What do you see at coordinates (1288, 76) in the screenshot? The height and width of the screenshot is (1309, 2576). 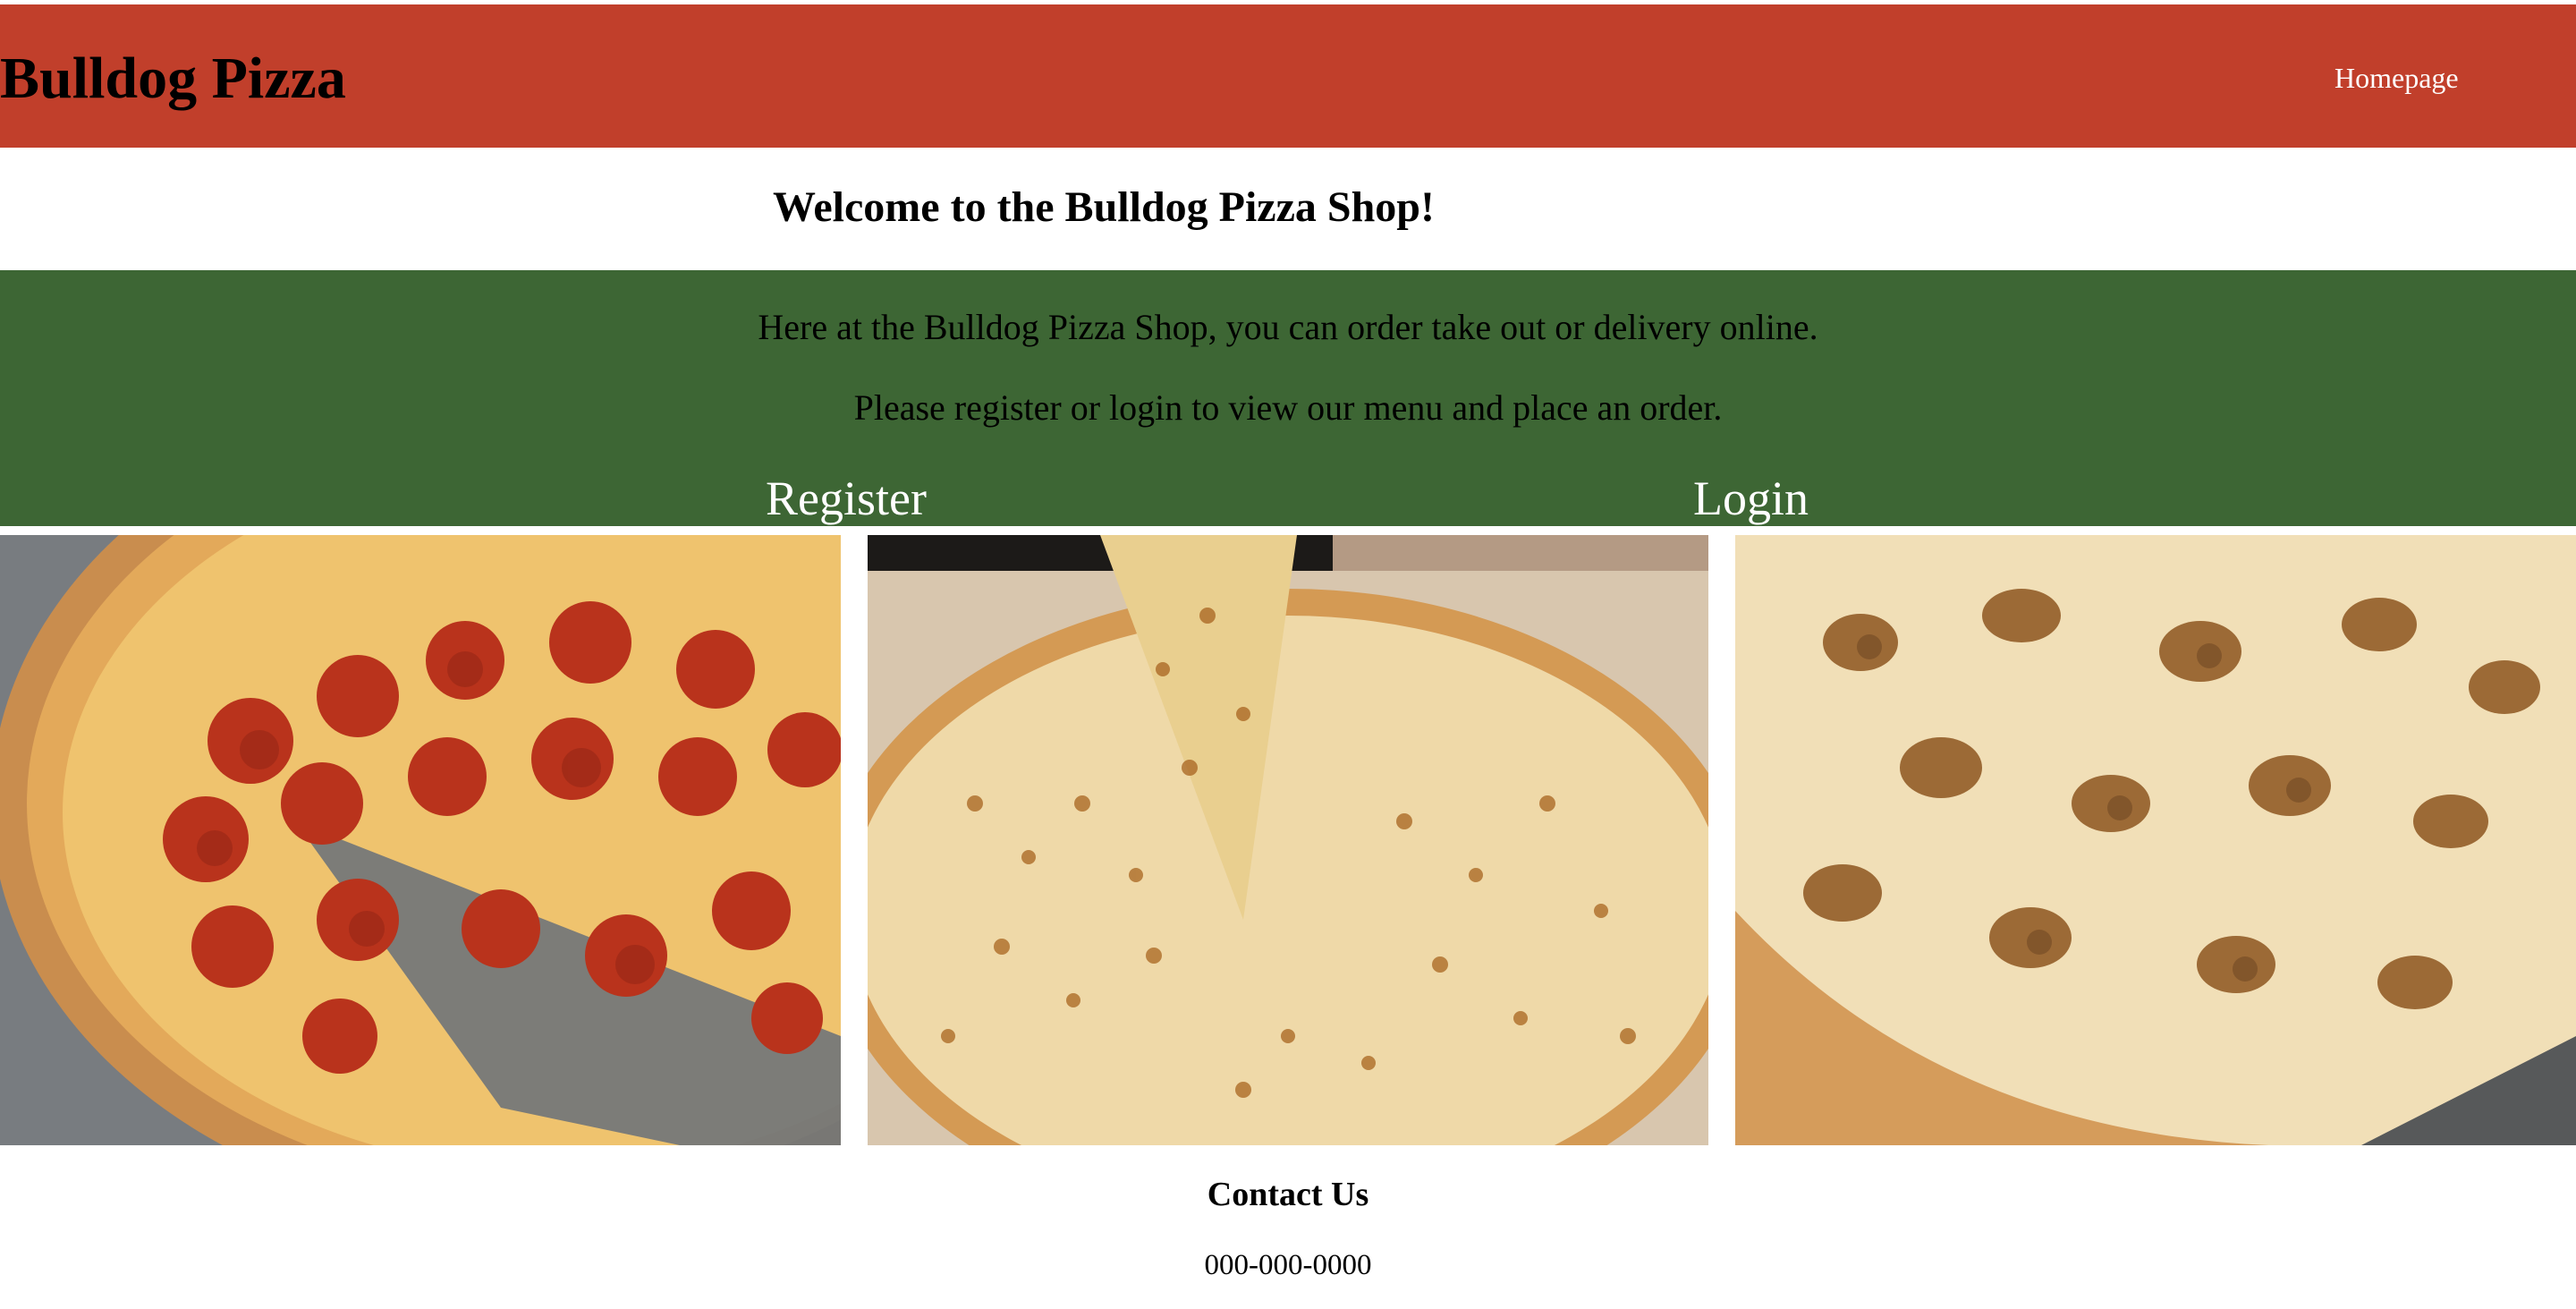 I see `site-header: Bulldog Pizza Homepage` at bounding box center [1288, 76].